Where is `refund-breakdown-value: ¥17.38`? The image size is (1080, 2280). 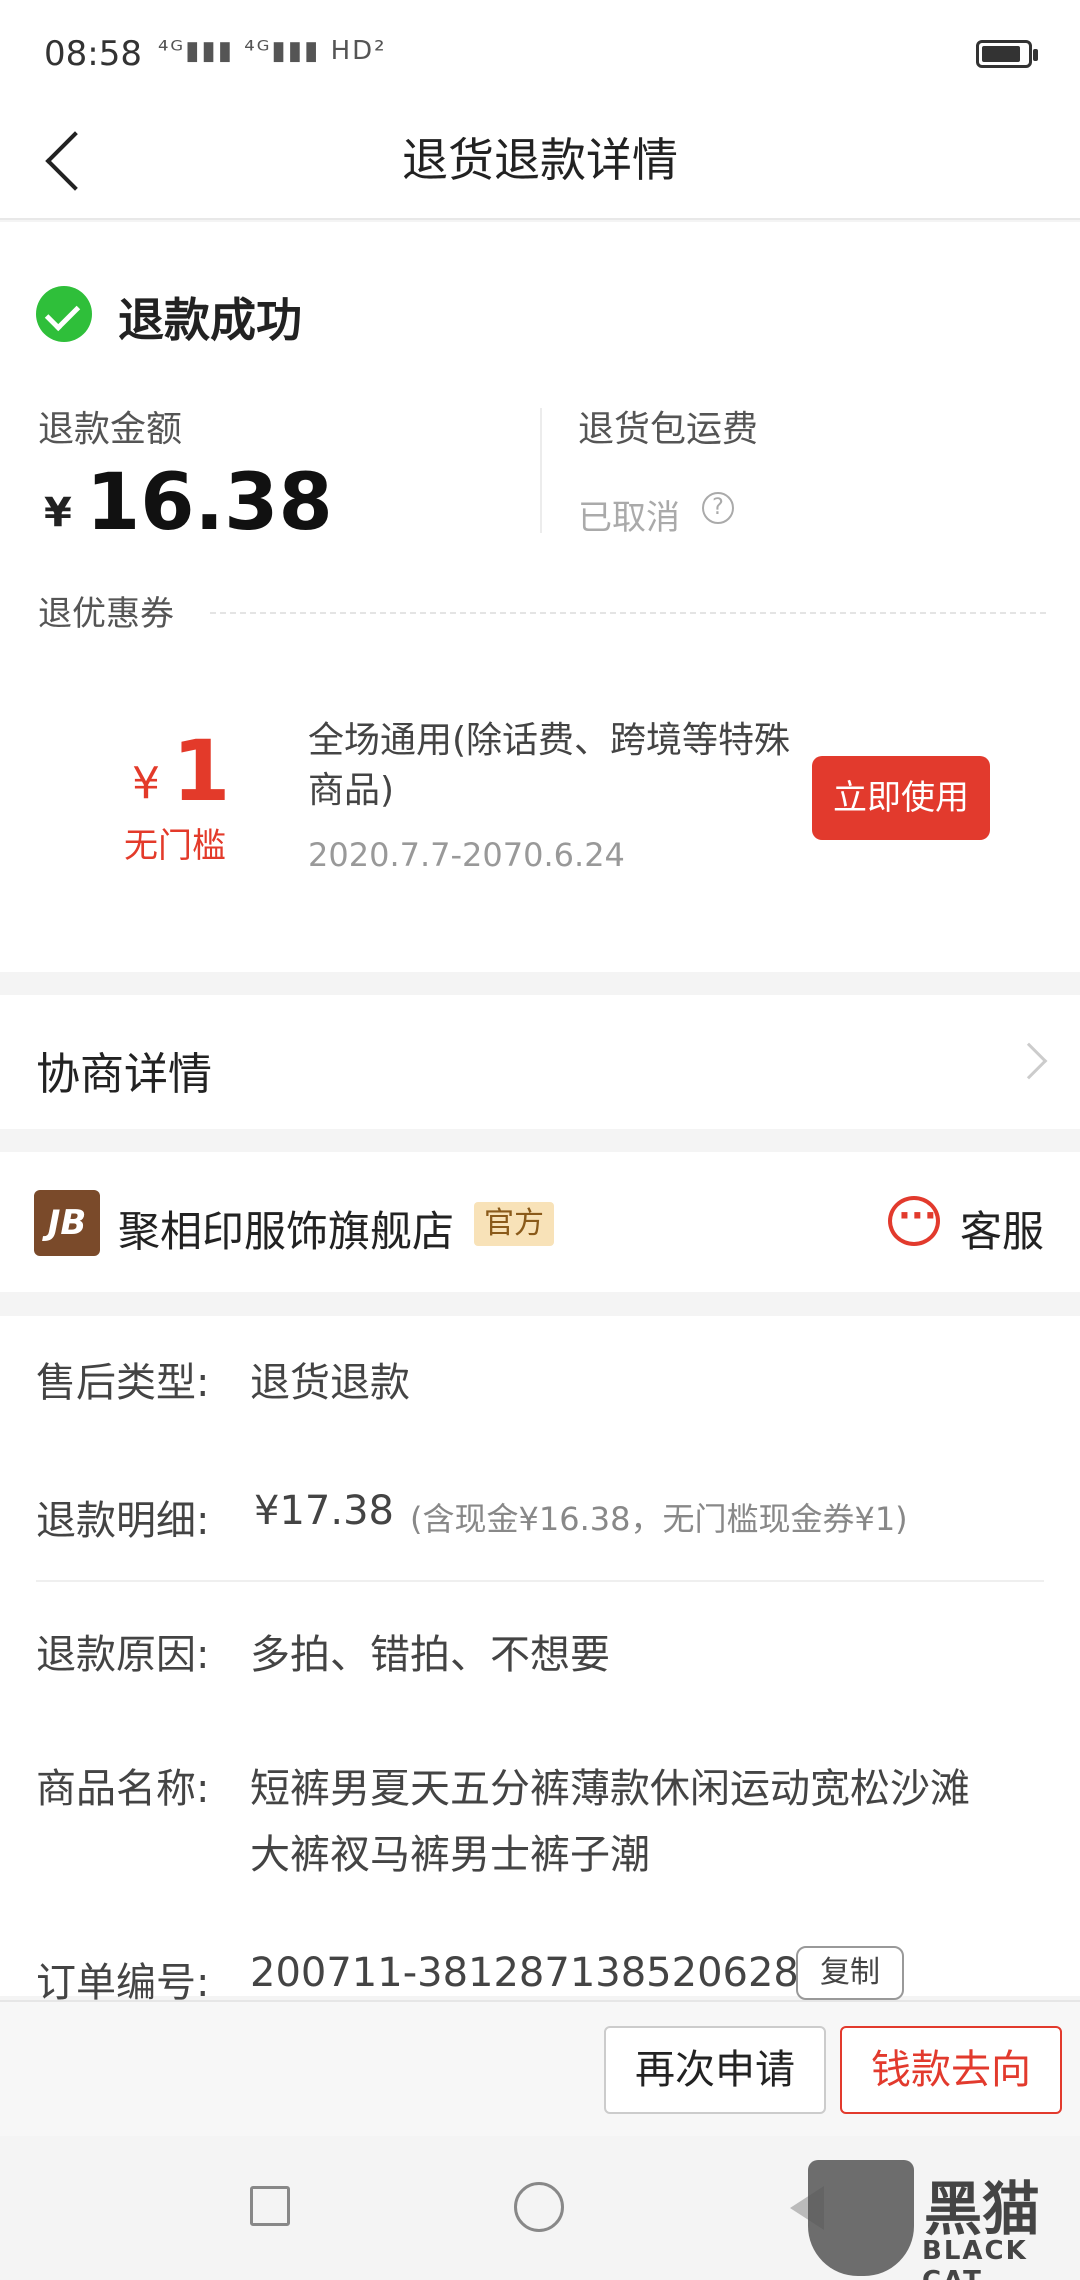 refund-breakdown-value: ¥17.38 is located at coordinates (324, 1511).